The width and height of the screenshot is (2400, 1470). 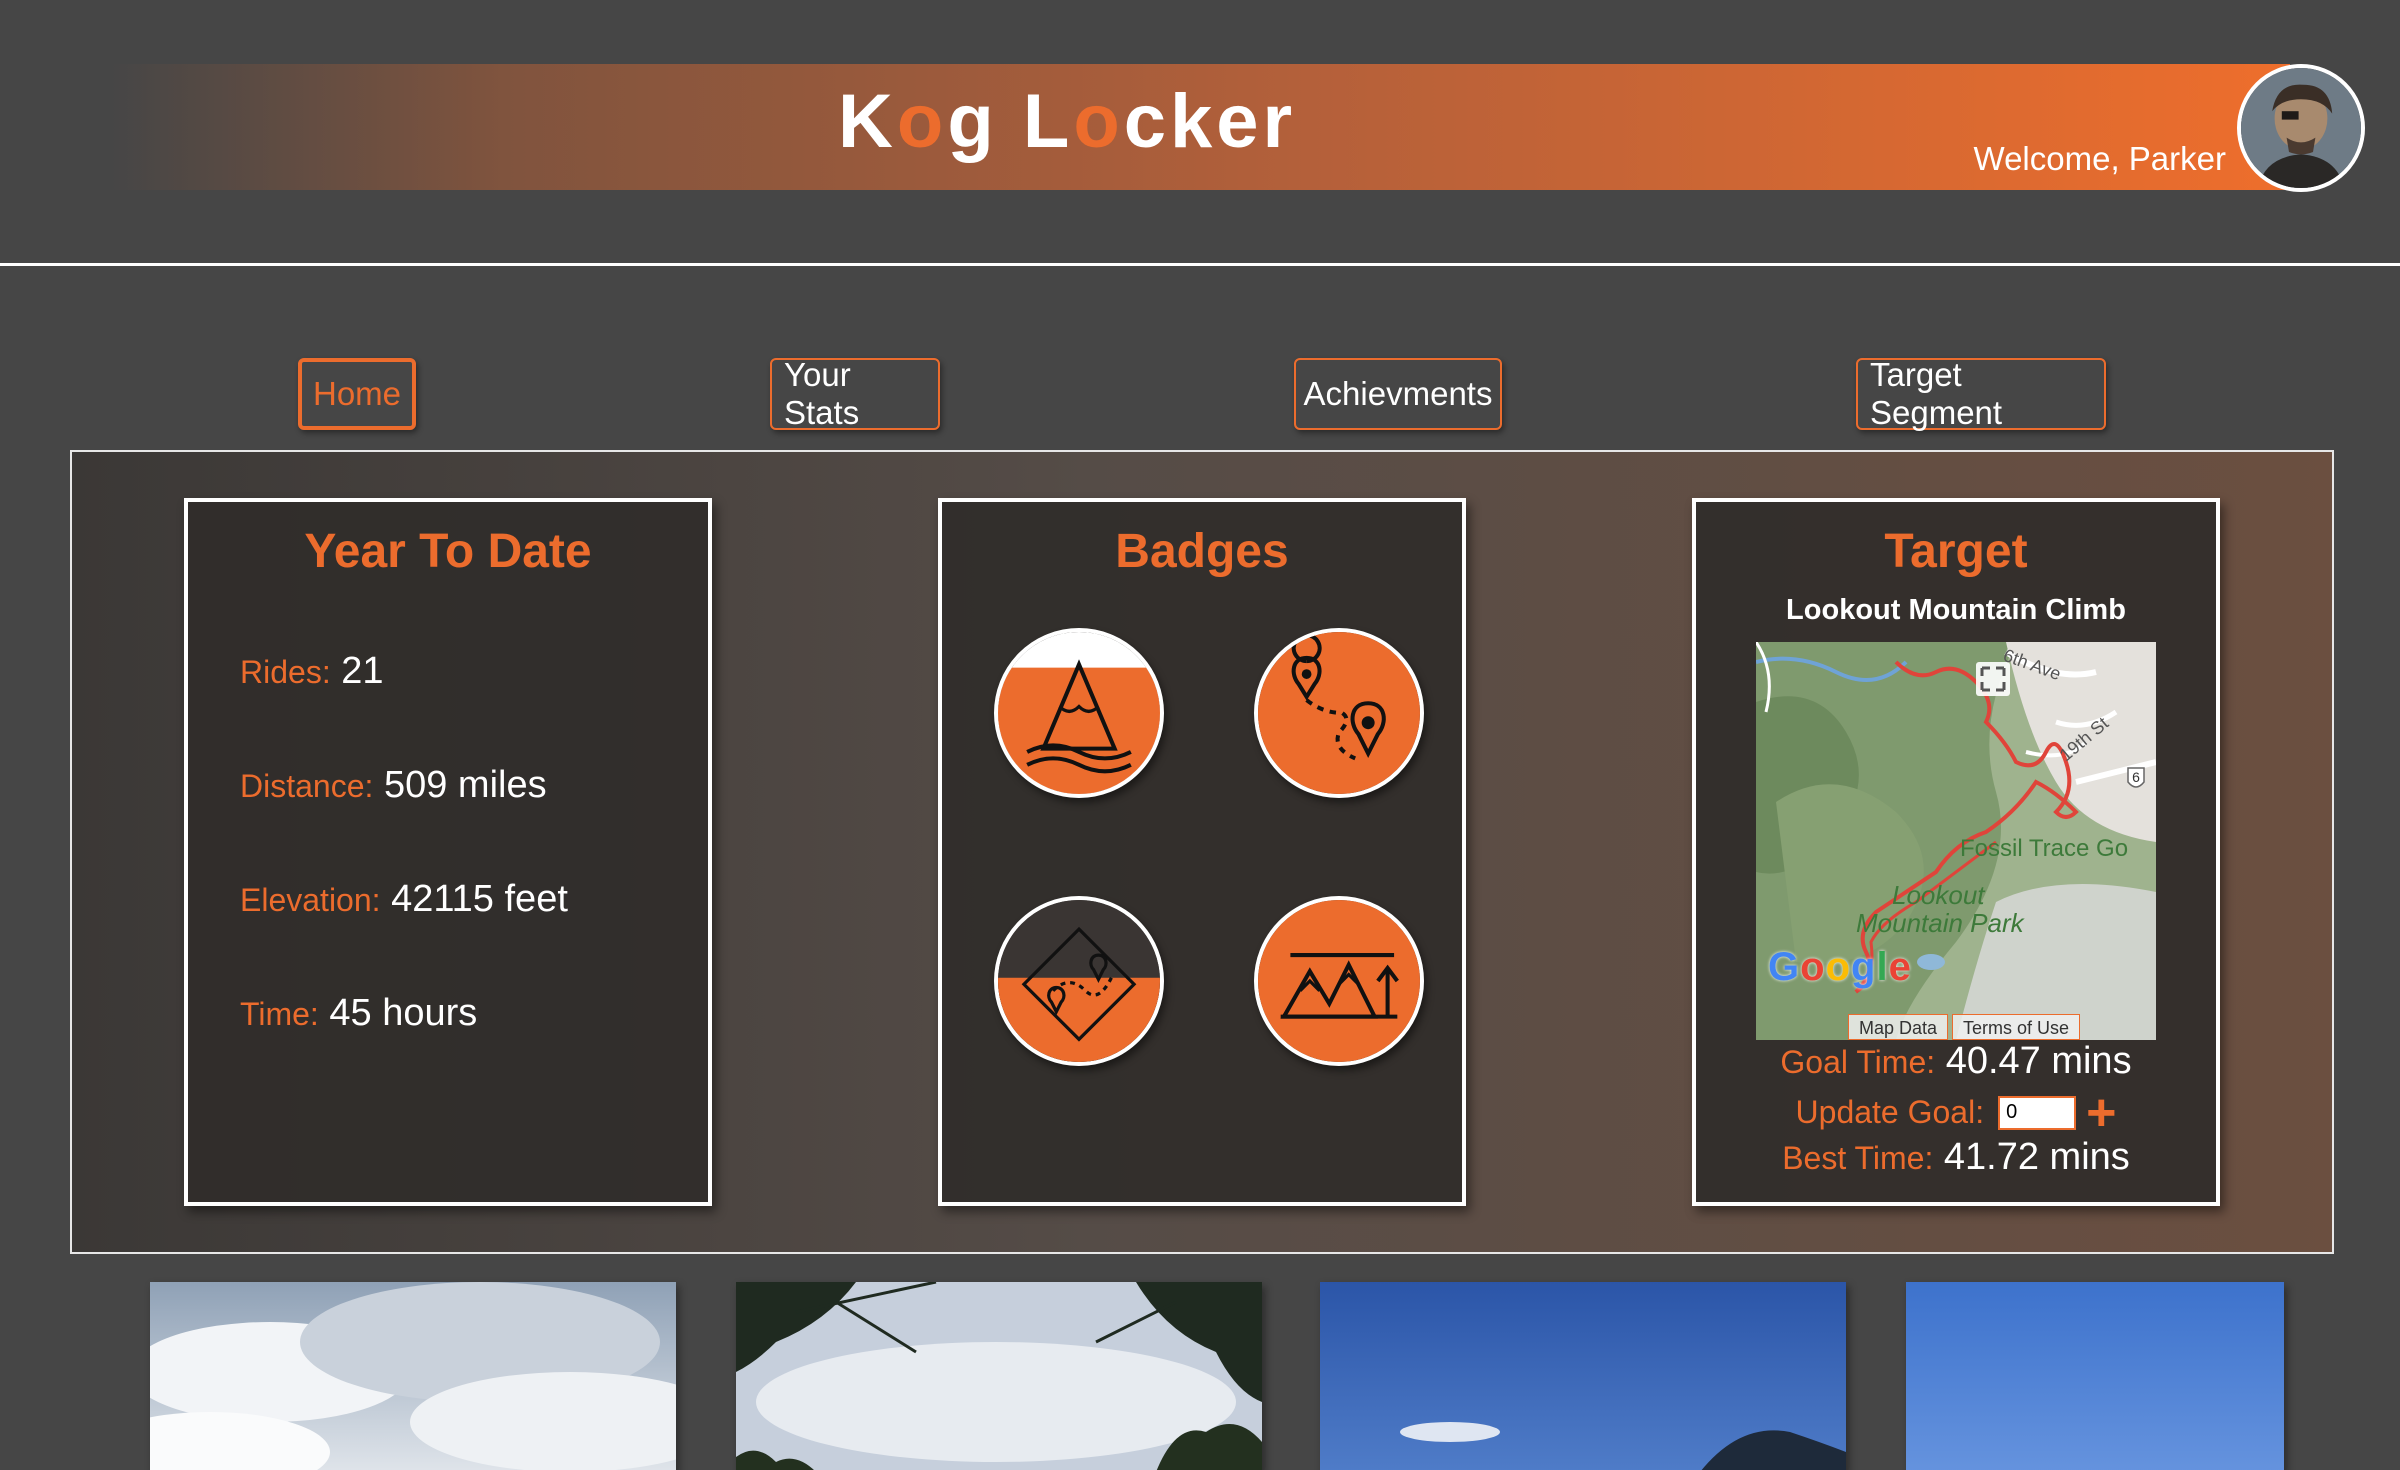 I want to click on map-pins-badge, so click(x=1079, y=981).